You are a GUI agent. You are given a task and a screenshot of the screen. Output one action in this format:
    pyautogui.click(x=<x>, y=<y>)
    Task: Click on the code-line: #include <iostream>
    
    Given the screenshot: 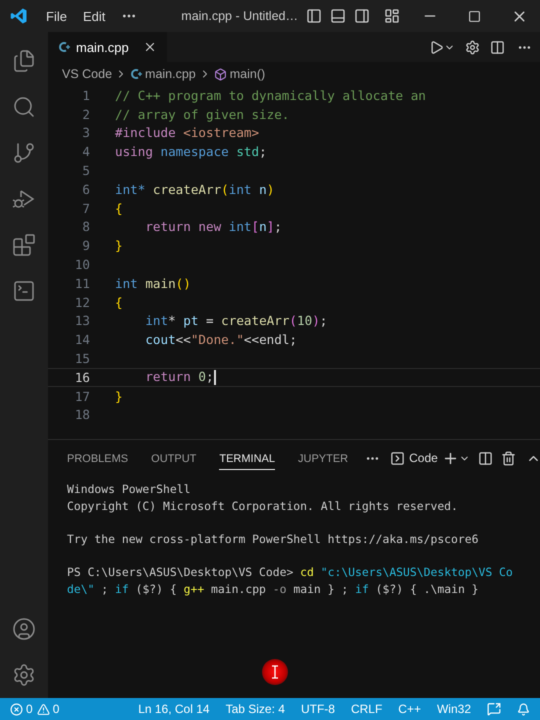 What is the action you would take?
    pyautogui.click(x=187, y=132)
    